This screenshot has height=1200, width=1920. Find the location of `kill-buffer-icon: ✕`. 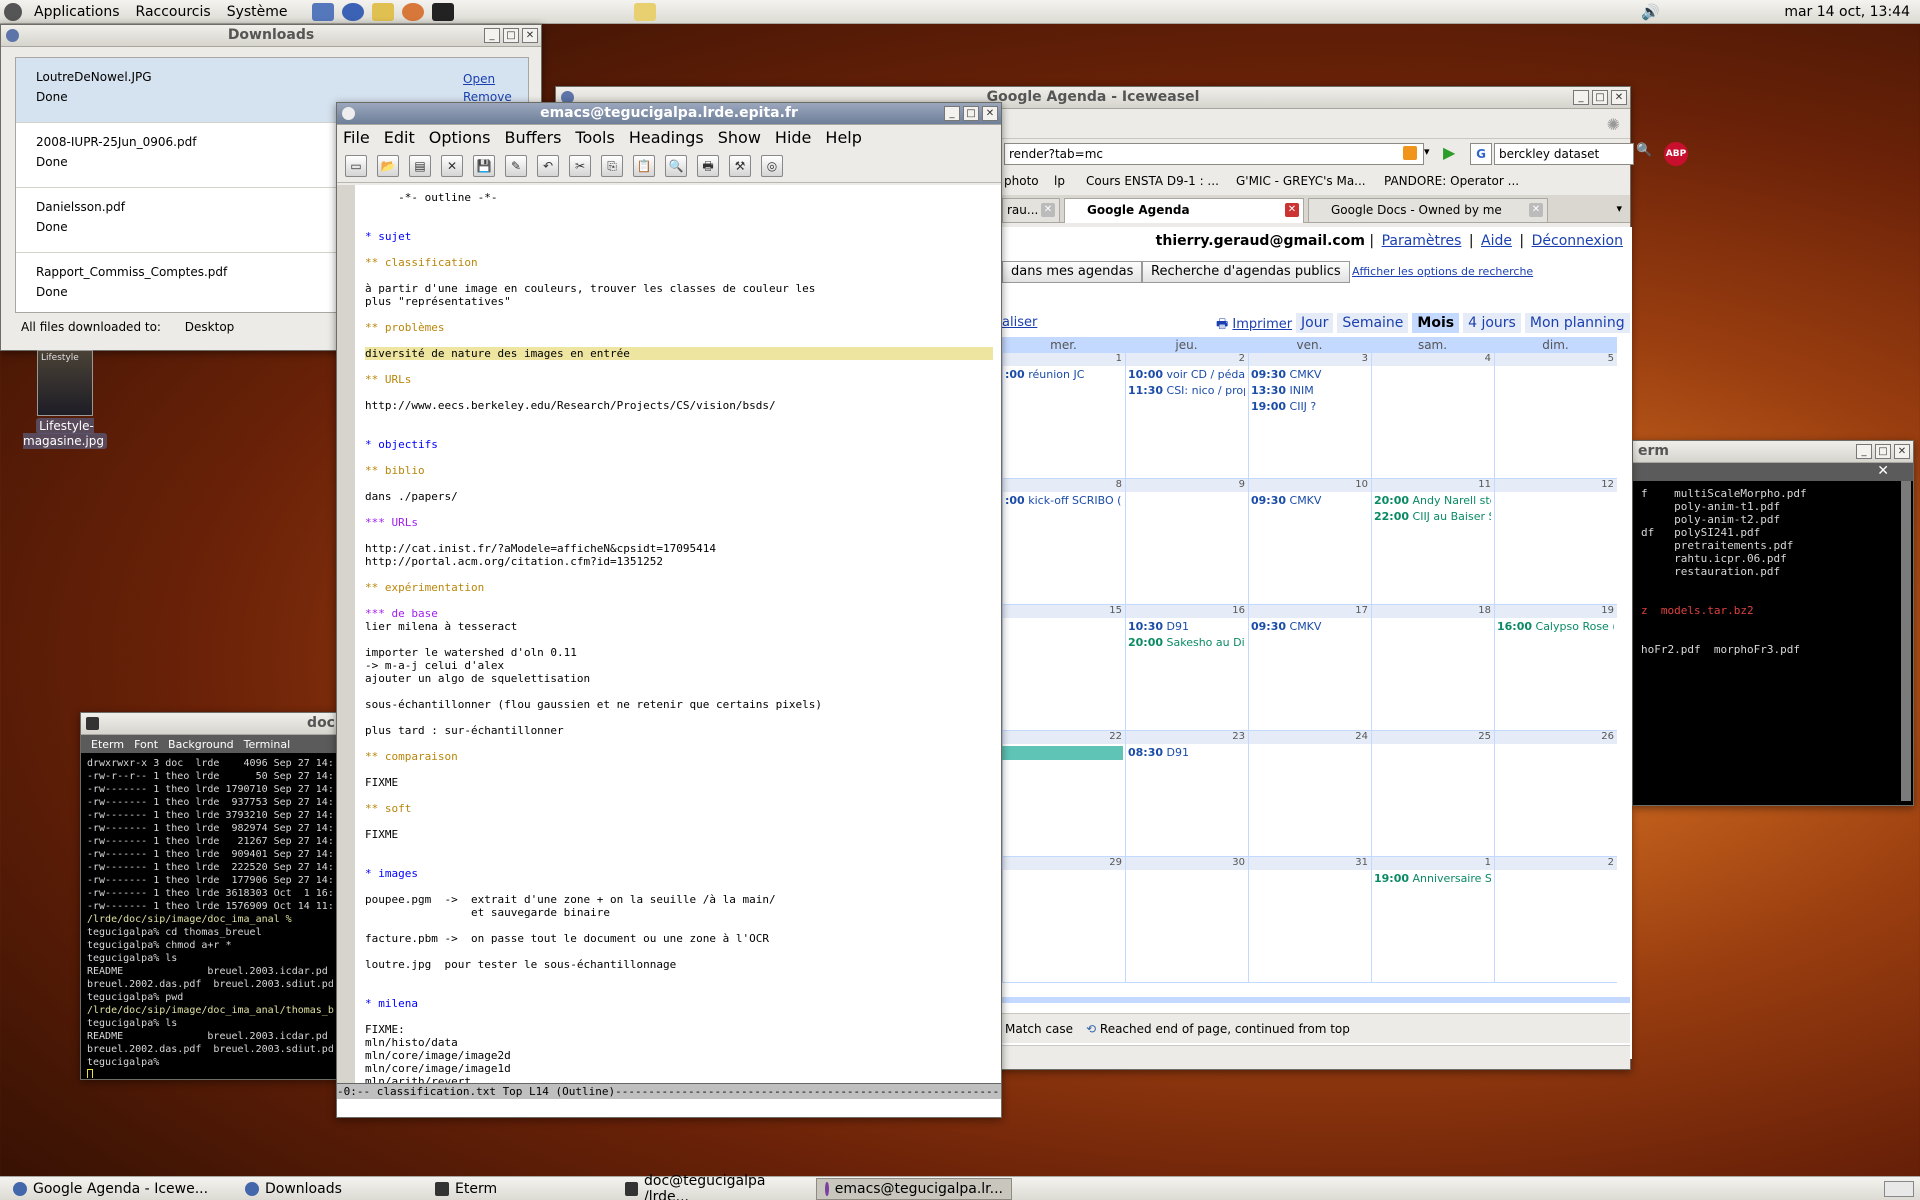

kill-buffer-icon: ✕ is located at coordinates (452, 165).